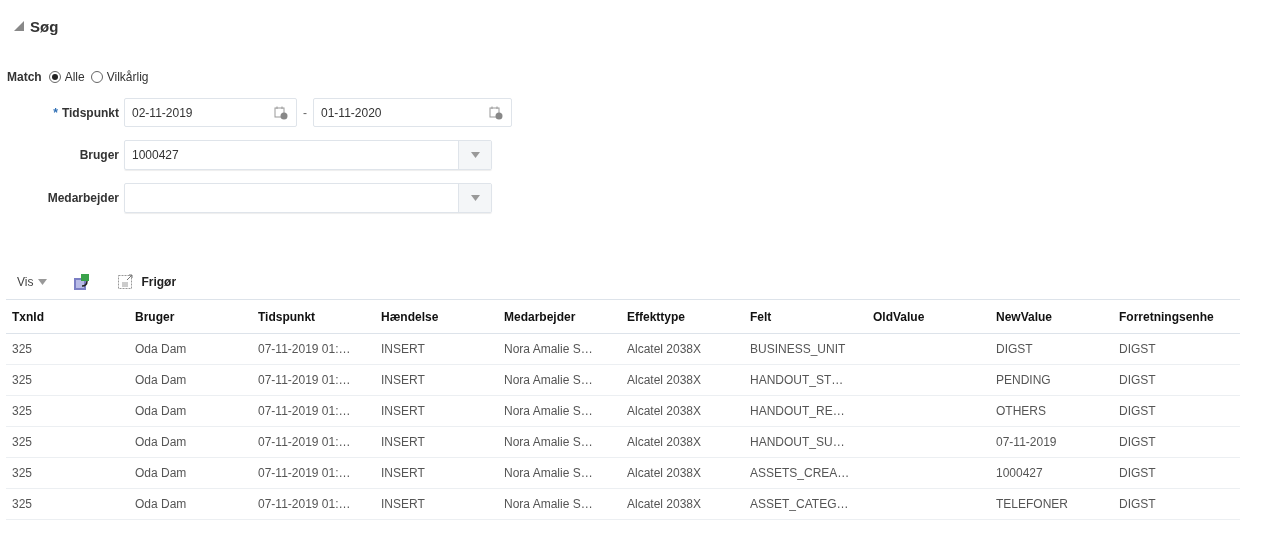  I want to click on view-menu-button: Vis, so click(32, 282).